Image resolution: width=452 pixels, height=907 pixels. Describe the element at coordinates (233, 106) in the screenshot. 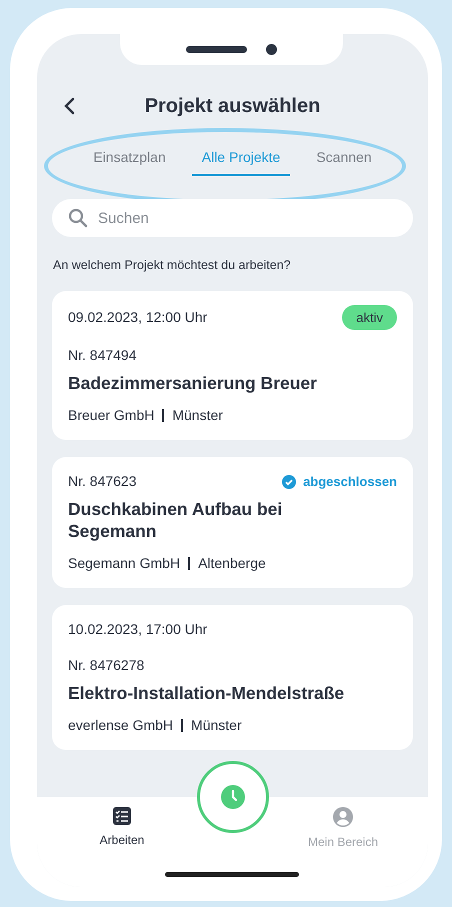

I see `screen-title: Projekt auswählen` at that location.